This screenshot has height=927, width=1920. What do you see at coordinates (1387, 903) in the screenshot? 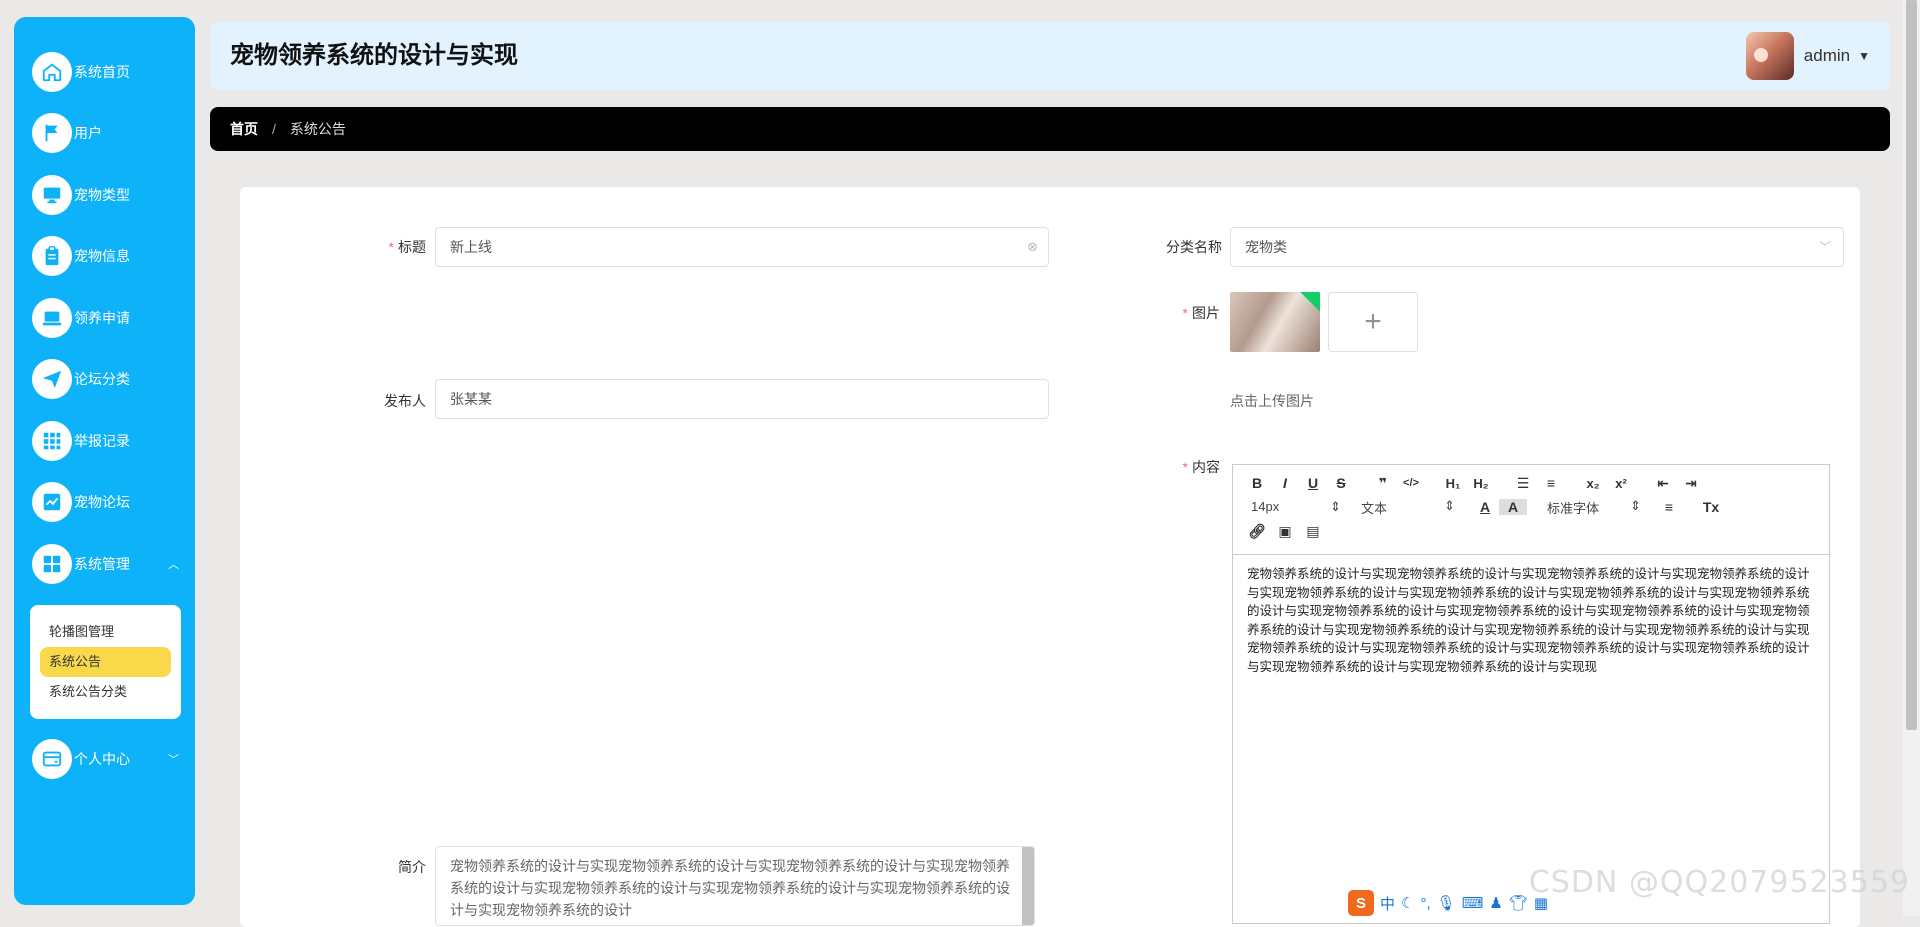
I see `ime-mode: 中` at bounding box center [1387, 903].